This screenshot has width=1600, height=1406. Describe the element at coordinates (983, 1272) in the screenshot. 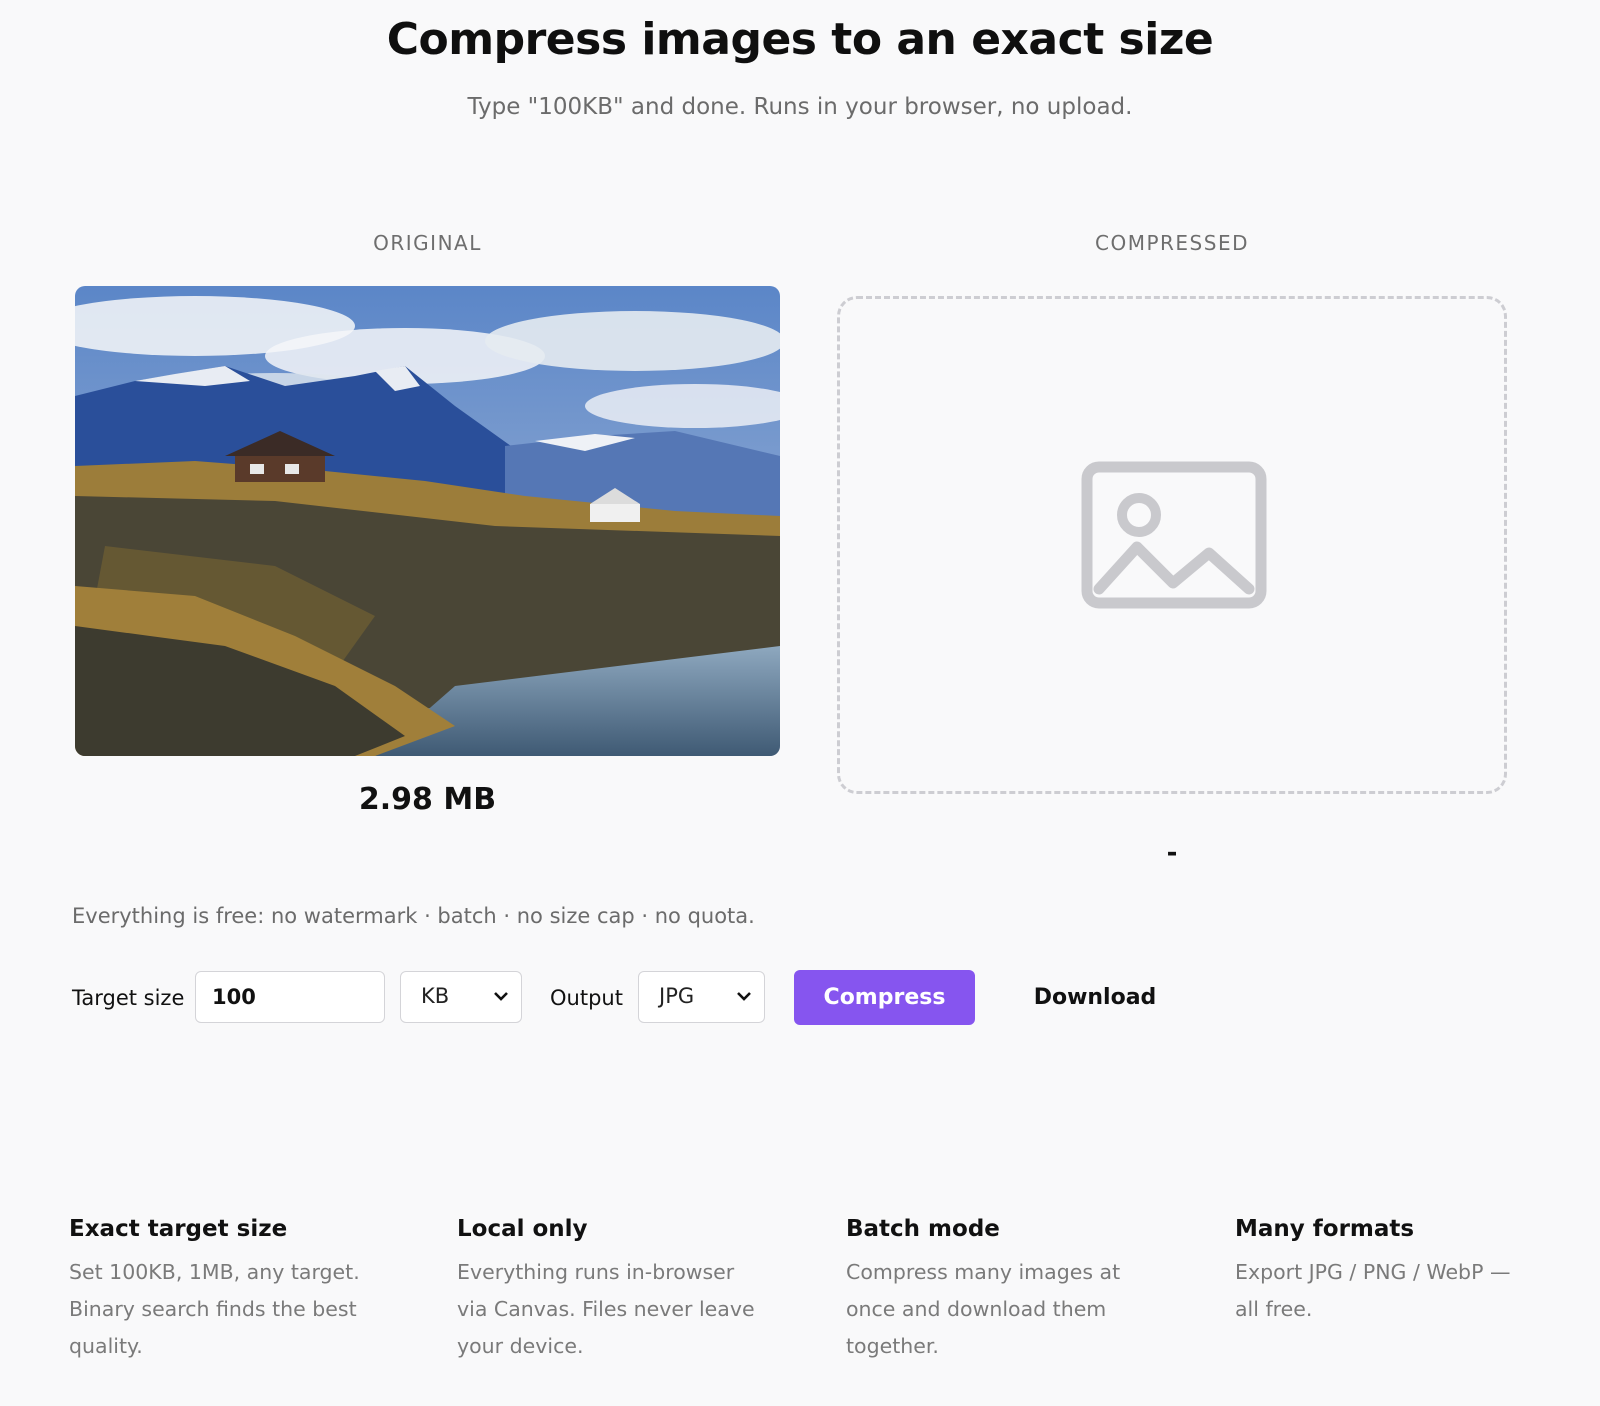

I see `feature-desc-line: Compress many images at` at that location.